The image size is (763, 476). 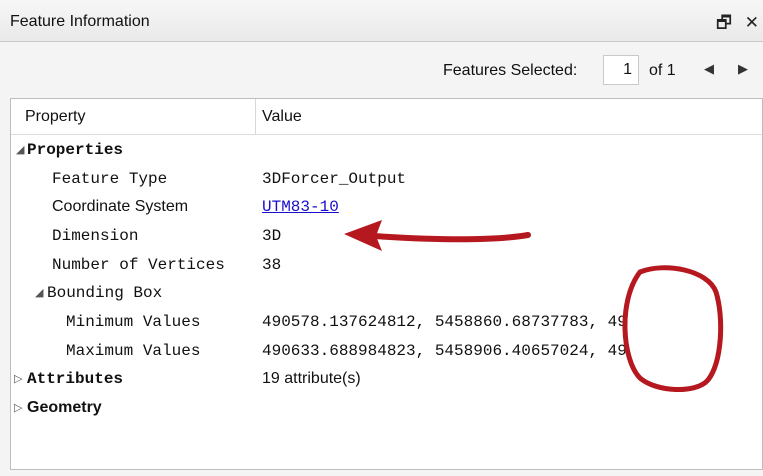 What do you see at coordinates (437, 235) in the screenshot?
I see `annotation-arrow` at bounding box center [437, 235].